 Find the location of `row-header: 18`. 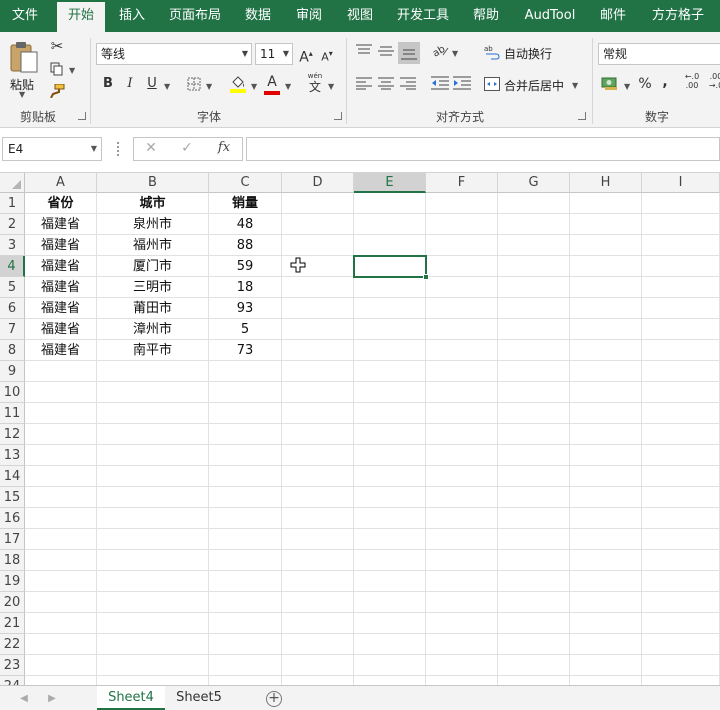

row-header: 18 is located at coordinates (12, 560).